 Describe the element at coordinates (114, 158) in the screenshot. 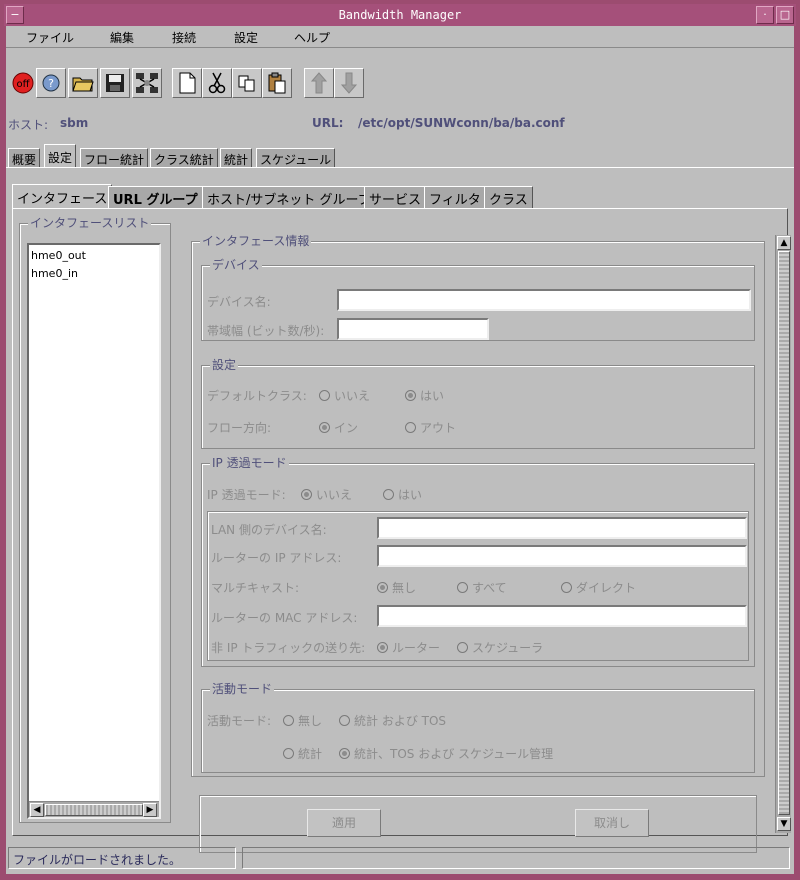

I see `tab-flow-stats: フロー統計` at that location.